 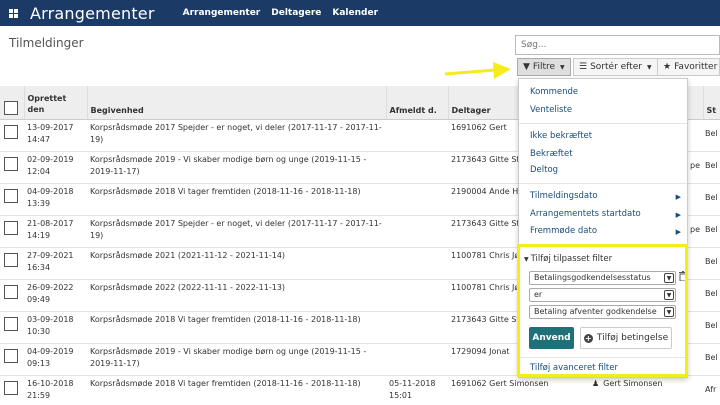 I want to click on cell-created: 03-09-2018 10:30, so click(x=55, y=327).